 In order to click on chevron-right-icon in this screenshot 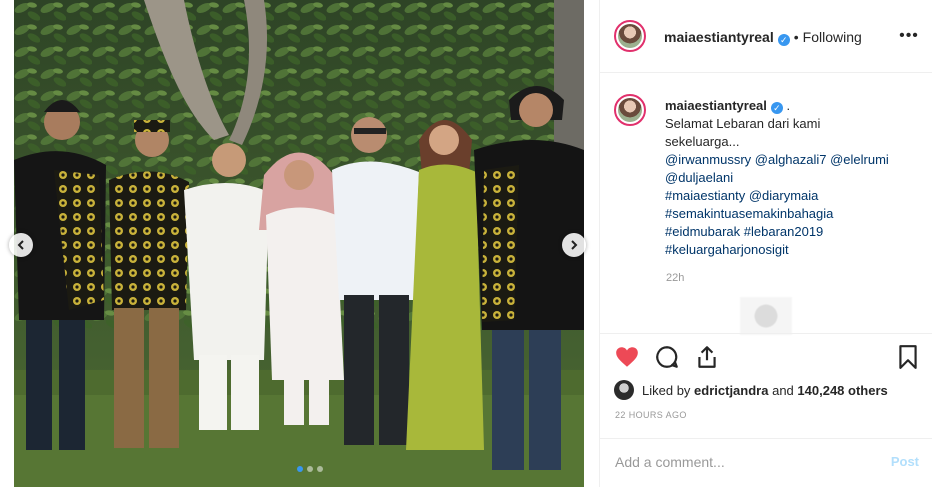, I will do `click(574, 245)`.